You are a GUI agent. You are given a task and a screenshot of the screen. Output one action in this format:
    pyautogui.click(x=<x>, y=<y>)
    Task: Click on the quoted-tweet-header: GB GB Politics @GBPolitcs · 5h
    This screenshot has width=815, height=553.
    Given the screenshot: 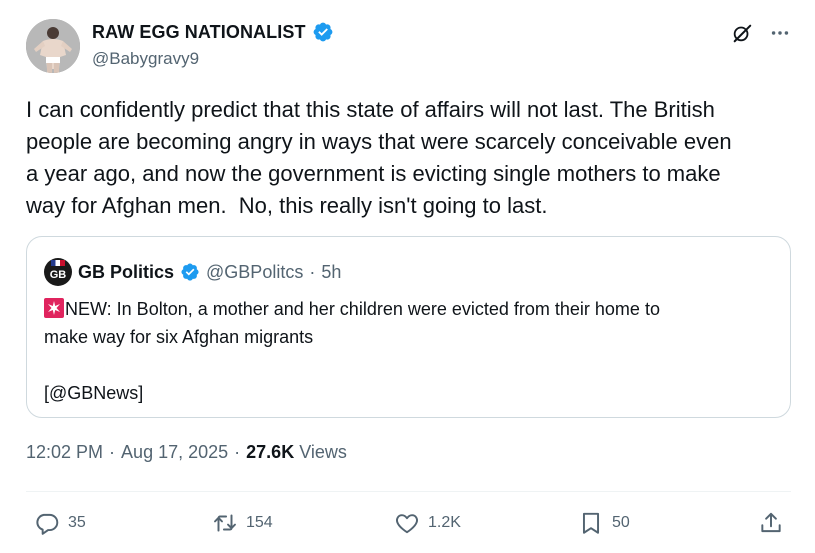 What is the action you would take?
    pyautogui.click(x=192, y=272)
    